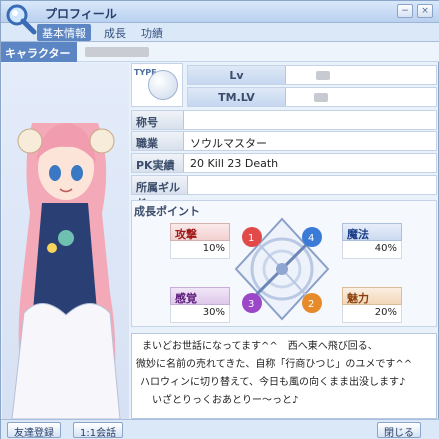 Image resolution: width=439 pixels, height=439 pixels. Describe the element at coordinates (282, 269) in the screenshot. I see `growth-radar-chart: 1 4 3 2` at that location.